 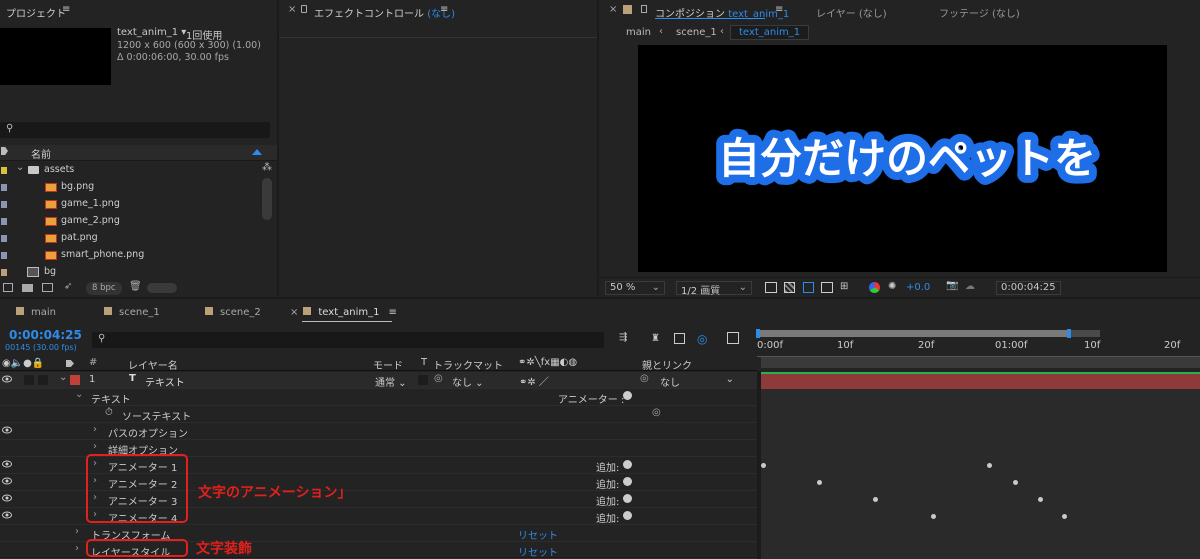 I want to click on parent-dropdown: なし ⌄, so click(x=697, y=381).